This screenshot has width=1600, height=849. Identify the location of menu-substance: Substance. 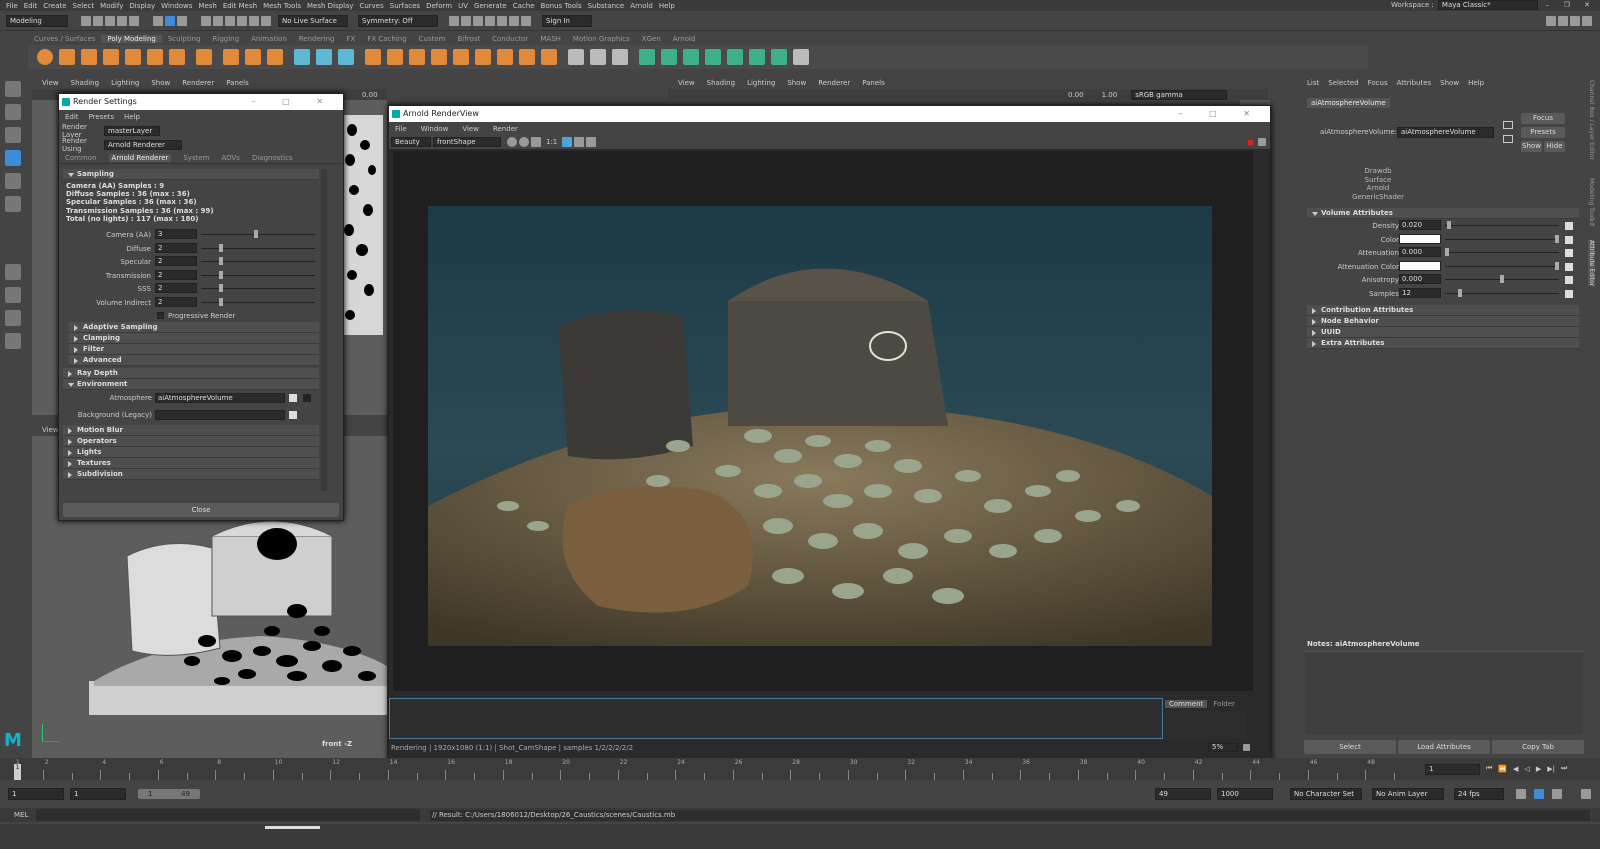
(606, 6).